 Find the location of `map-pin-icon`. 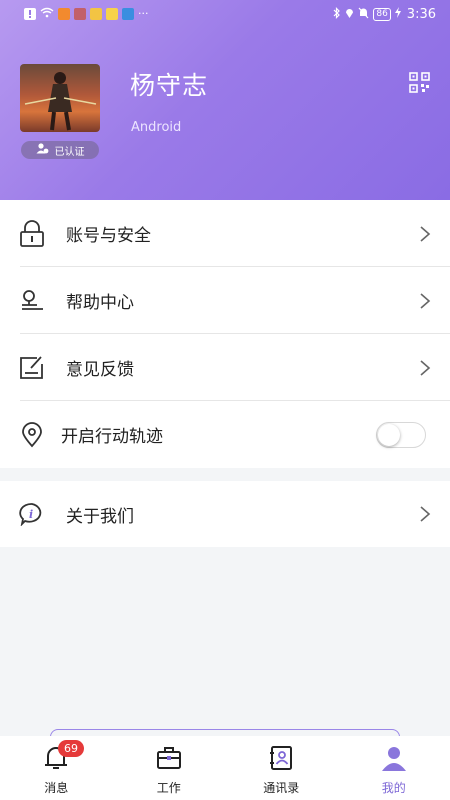

map-pin-icon is located at coordinates (32, 435).